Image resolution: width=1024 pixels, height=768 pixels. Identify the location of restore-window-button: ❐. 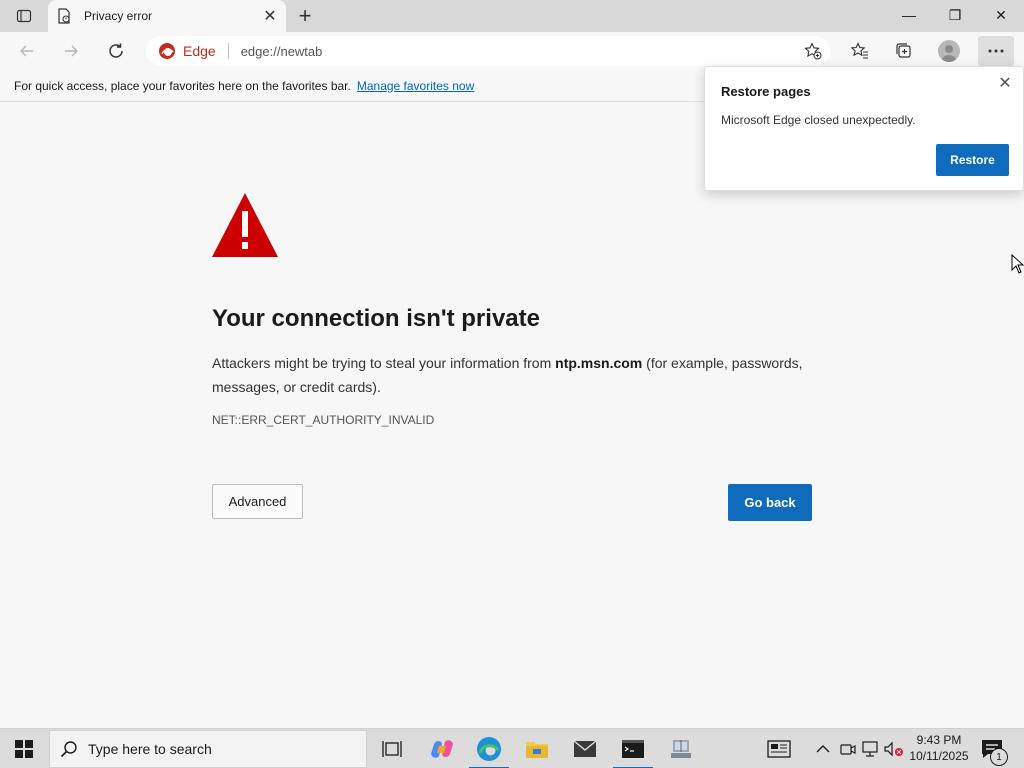
(955, 15).